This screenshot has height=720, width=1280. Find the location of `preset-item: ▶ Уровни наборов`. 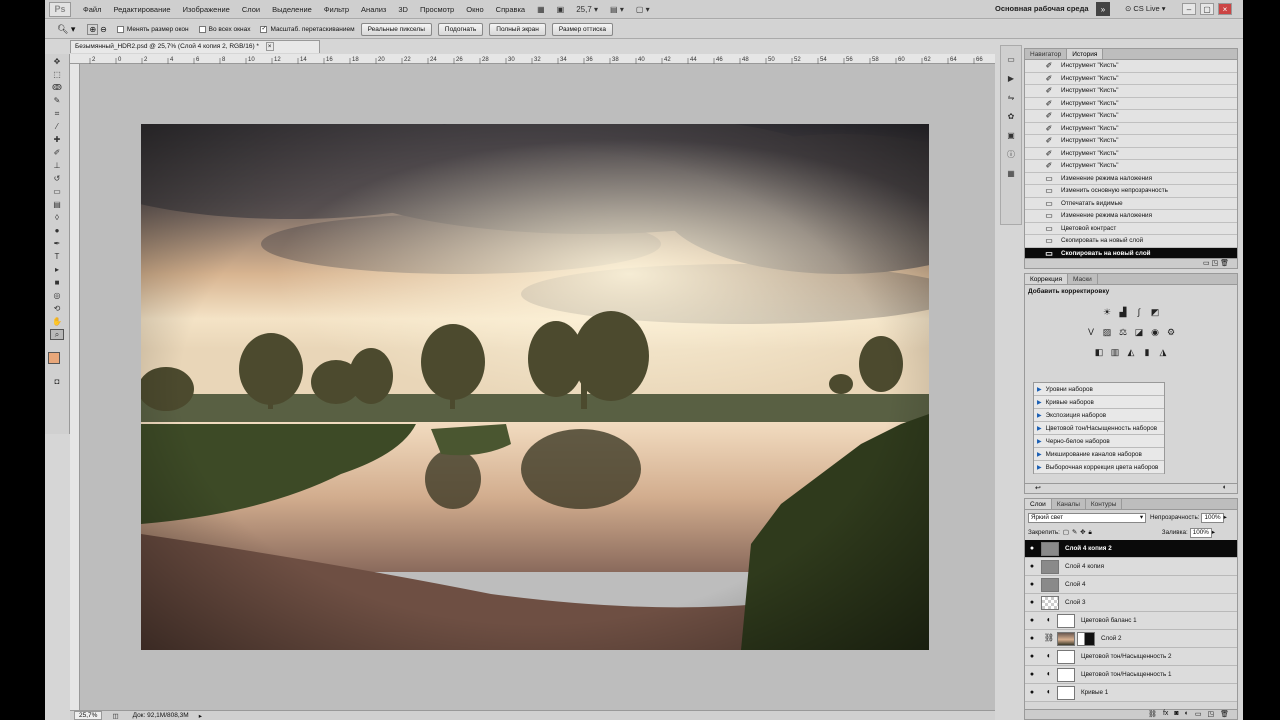

preset-item: ▶ Уровни наборов is located at coordinates (1099, 389).